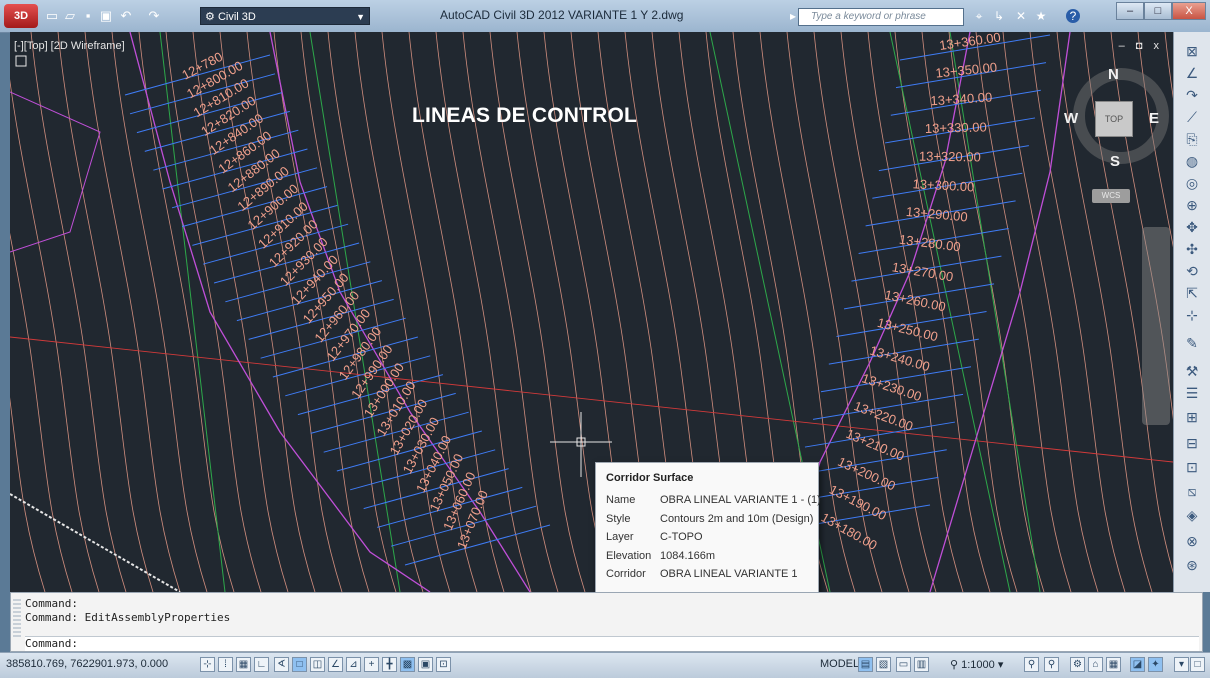 The height and width of the screenshot is (678, 1210). What do you see at coordinates (921, 664) in the screenshot?
I see `zoom-icon: ▥` at bounding box center [921, 664].